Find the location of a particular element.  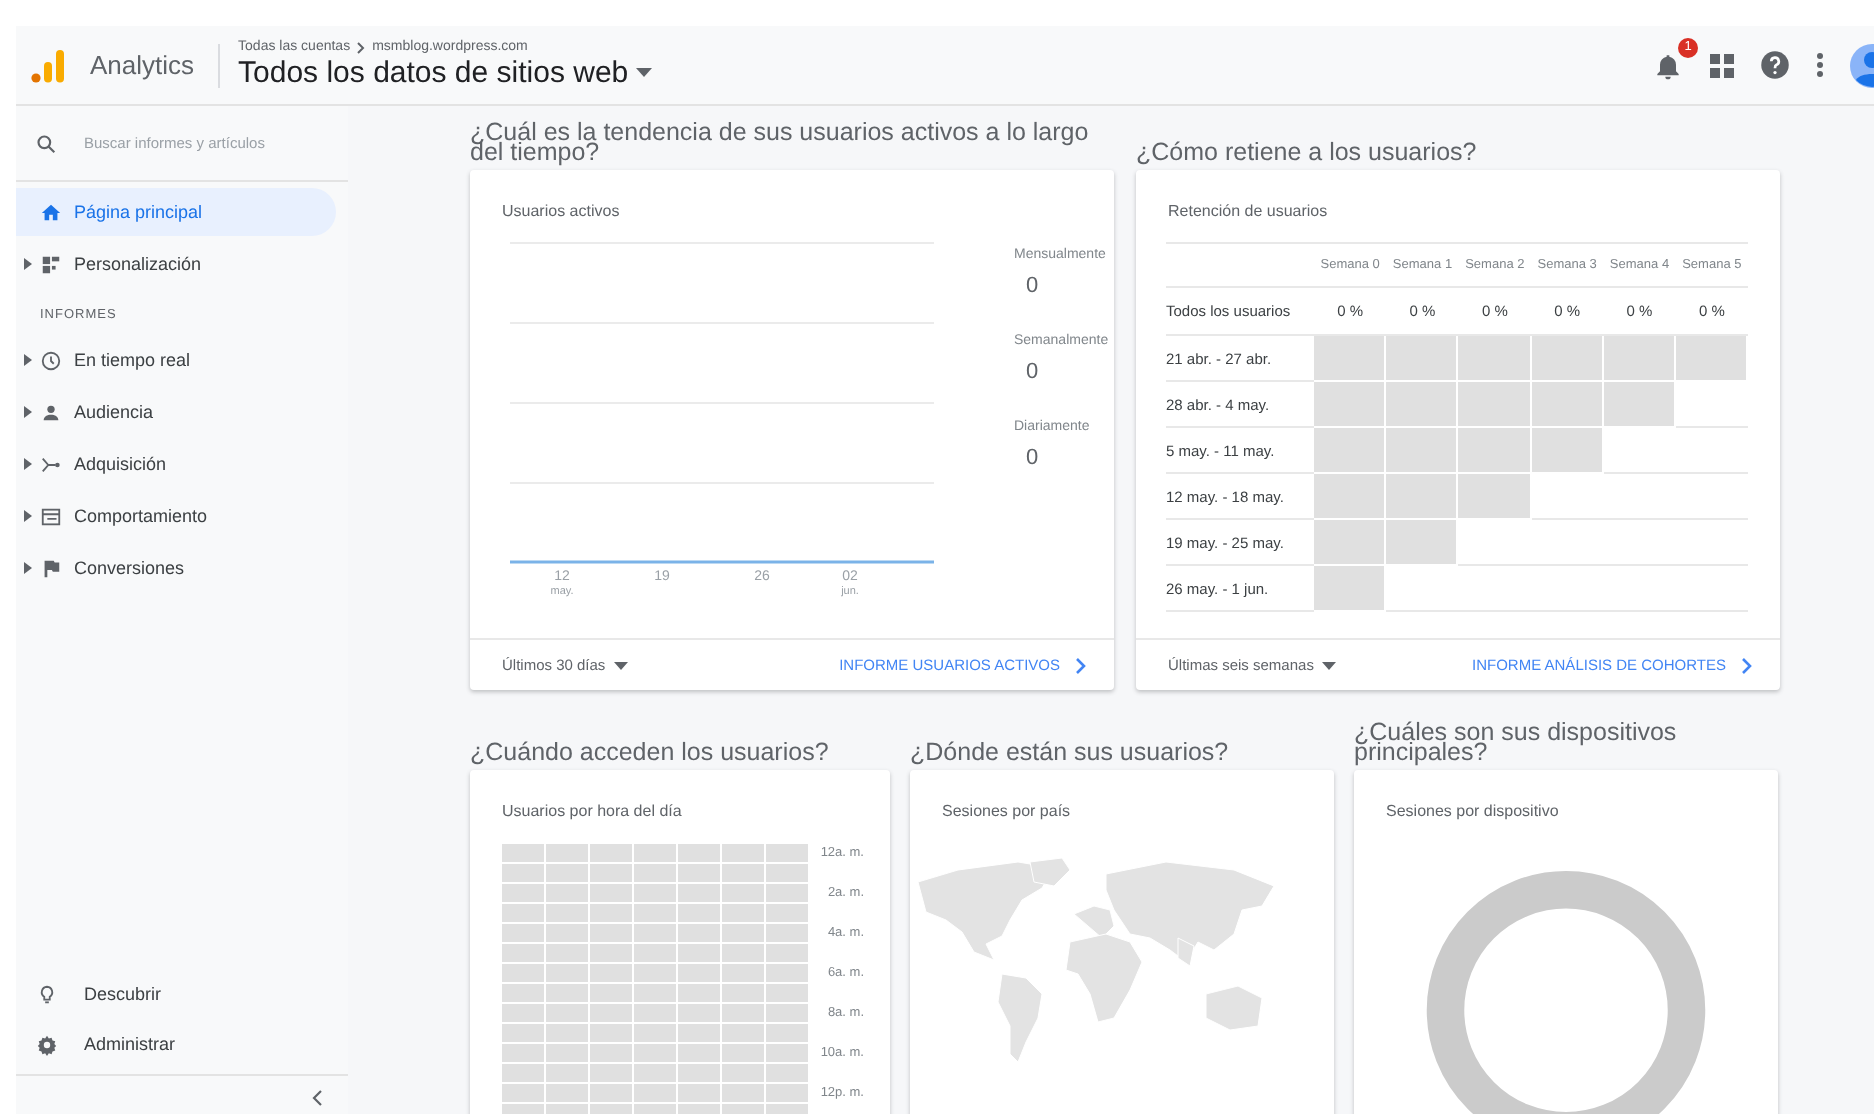

nav-item: Adquisición is located at coordinates (176, 464).